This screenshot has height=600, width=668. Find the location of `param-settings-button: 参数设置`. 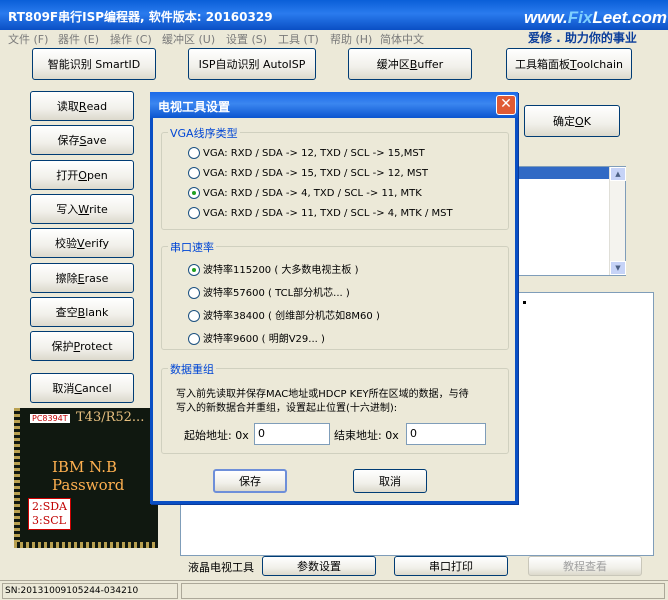

param-settings-button: 参数设置 is located at coordinates (319, 566).